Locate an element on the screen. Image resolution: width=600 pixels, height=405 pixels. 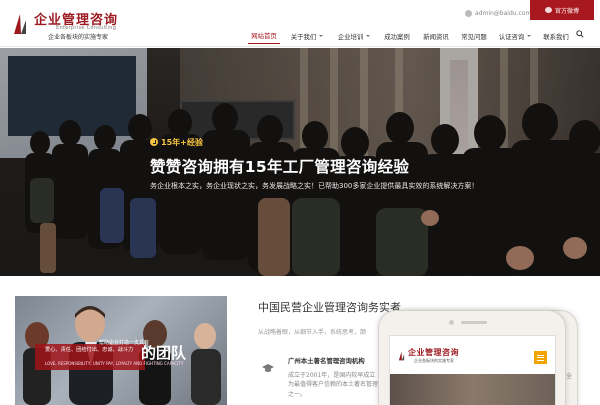
topbar-email: admin@baidu.com is located at coordinates (498, 13).